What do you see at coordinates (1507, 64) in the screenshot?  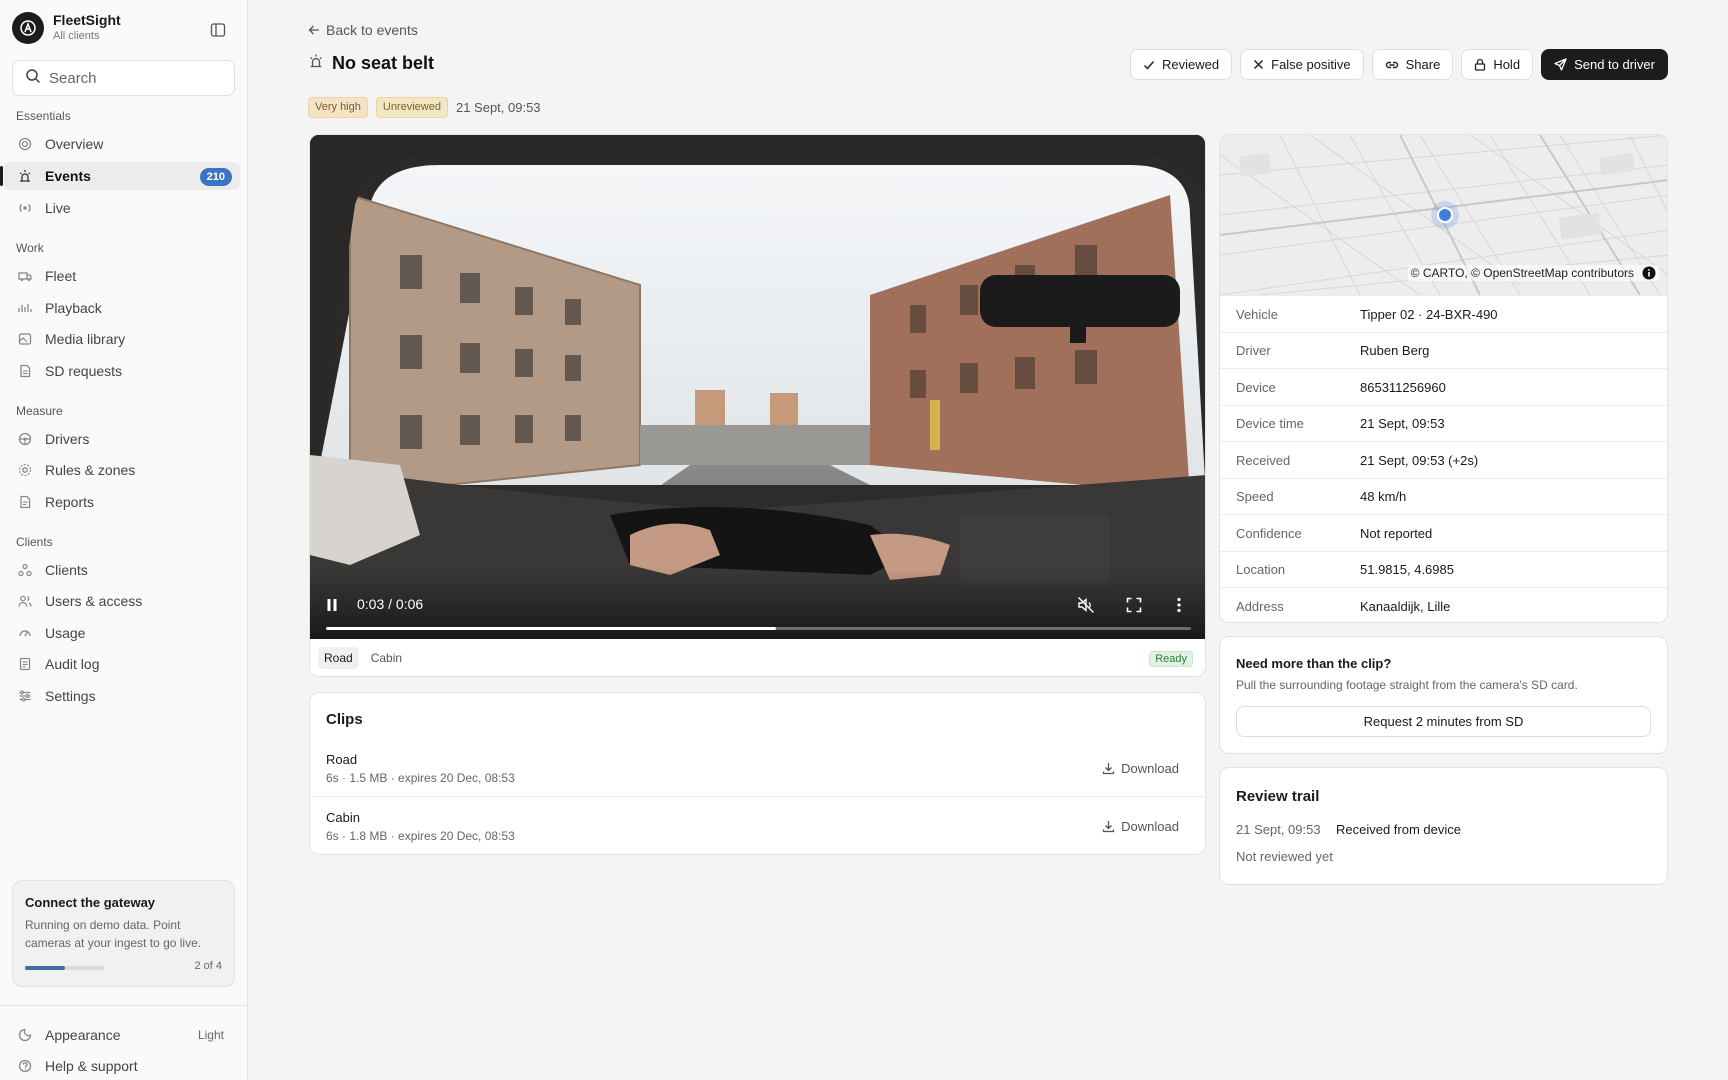 I see `hold-label: Hold` at bounding box center [1507, 64].